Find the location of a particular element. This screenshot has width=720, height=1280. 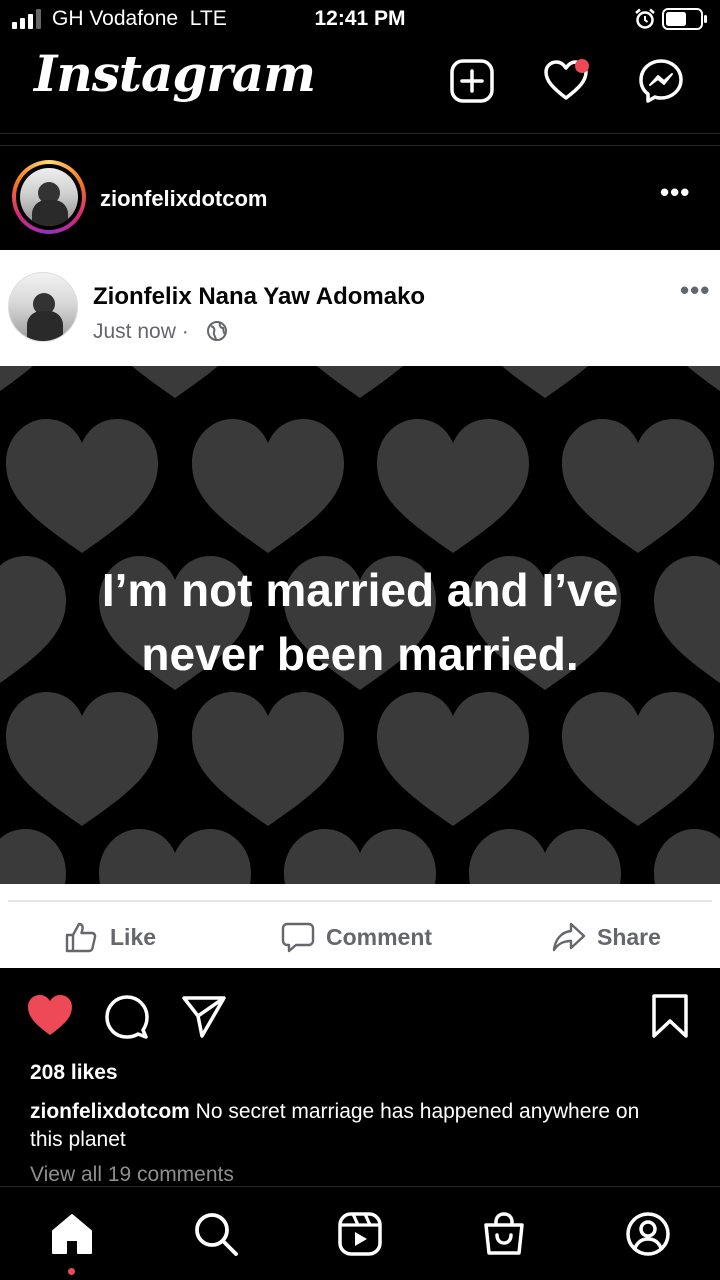

likes-count: 208 likes is located at coordinates (74, 1073).